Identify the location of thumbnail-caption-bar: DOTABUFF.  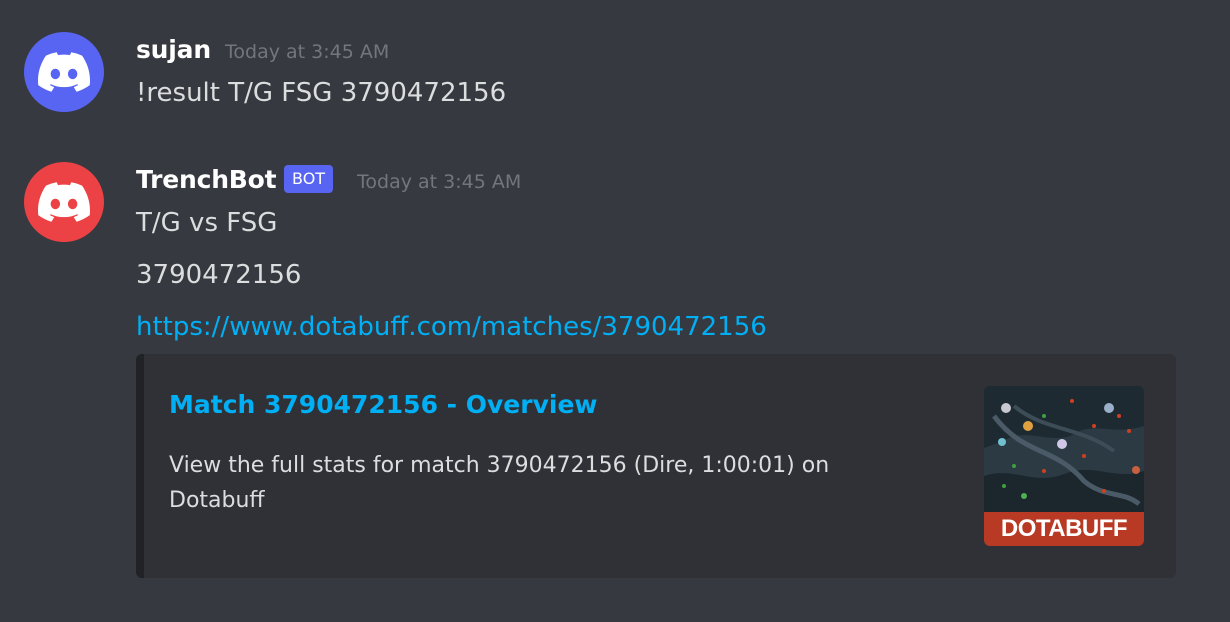
(1064, 529).